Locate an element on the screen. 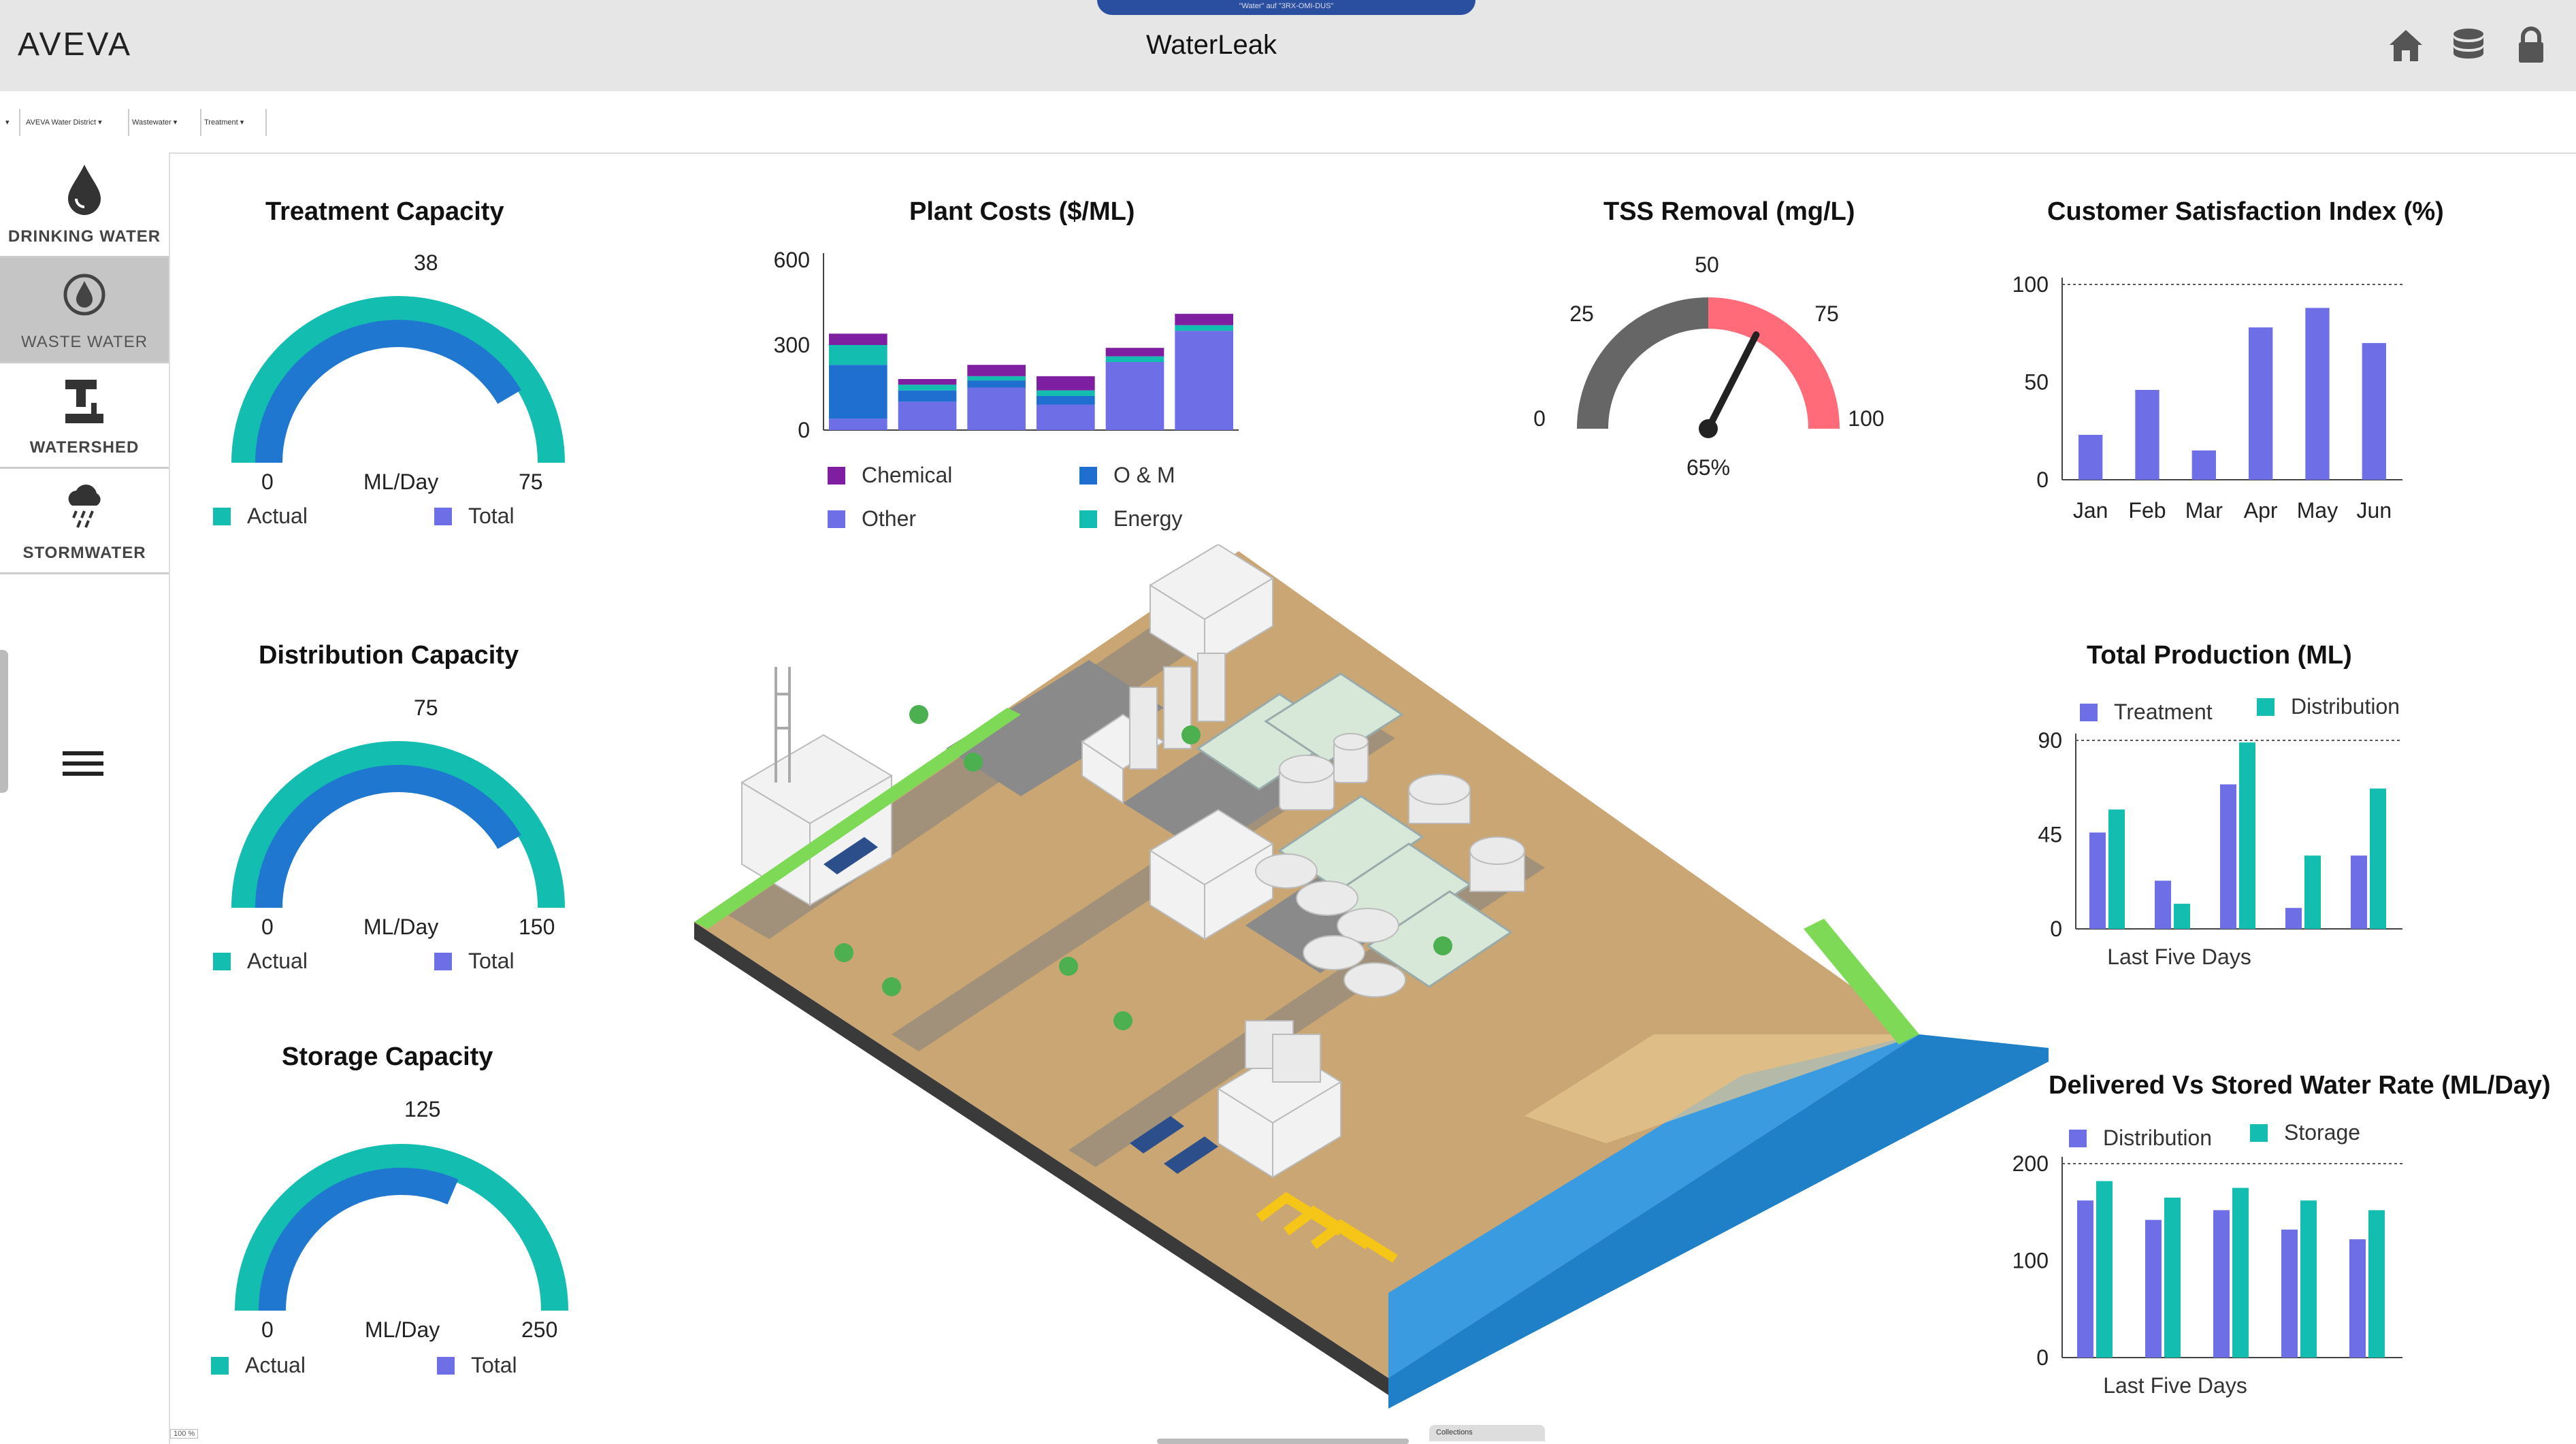  footer-bar: 100 % Collections is located at coordinates (1373, 1434).